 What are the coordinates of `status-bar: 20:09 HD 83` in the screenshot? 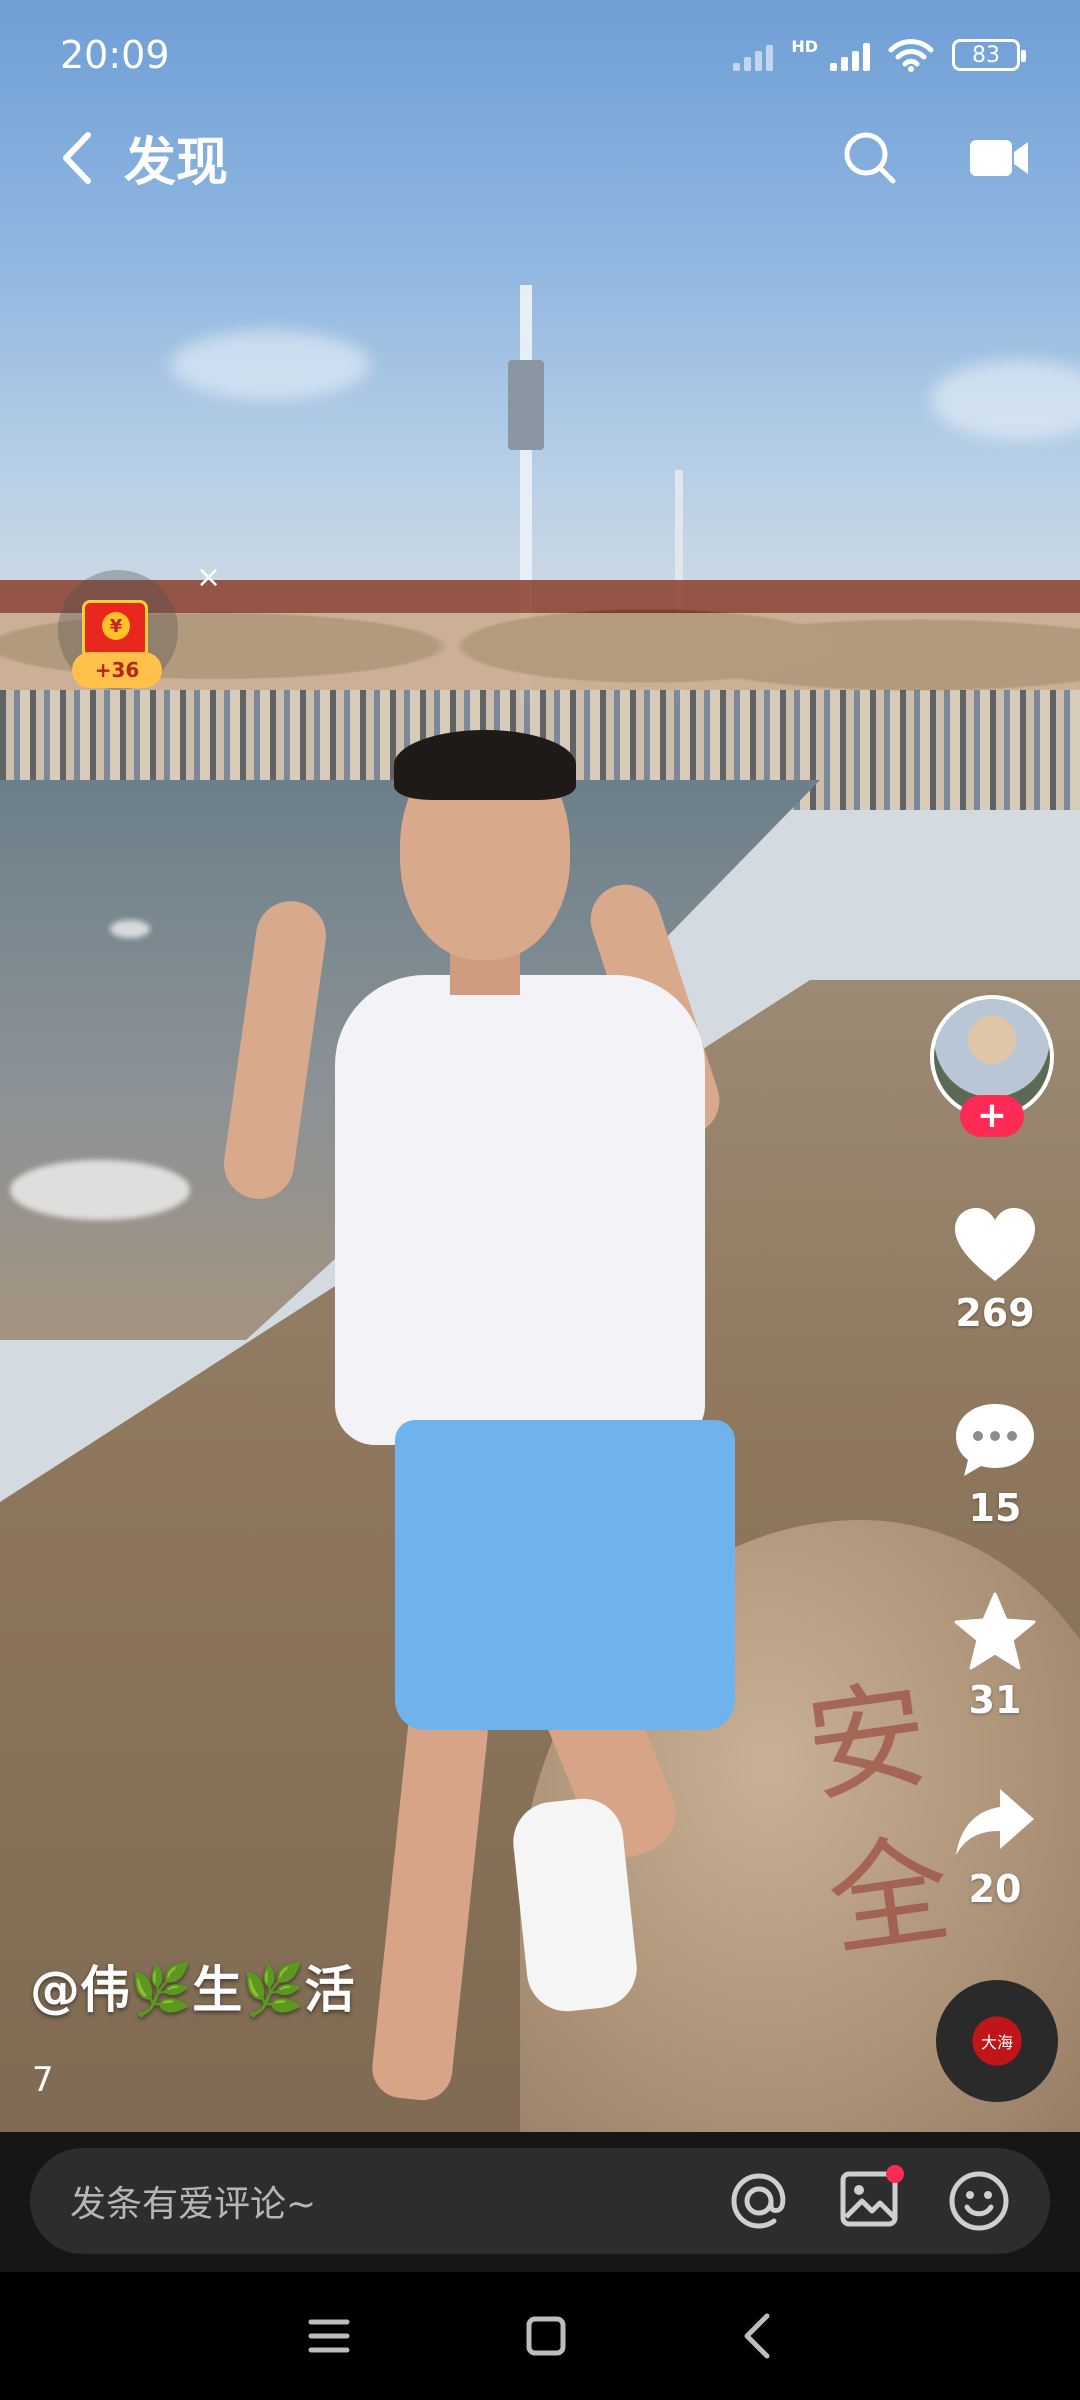 It's located at (540, 55).